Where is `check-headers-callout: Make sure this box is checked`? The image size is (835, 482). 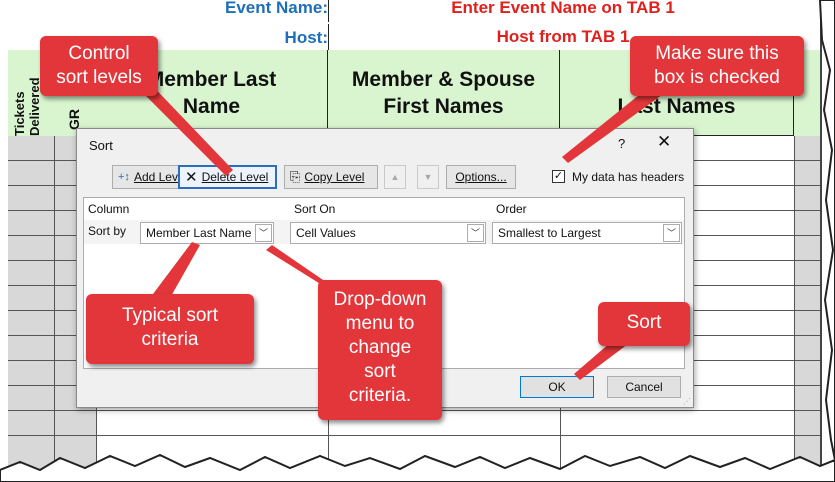
check-headers-callout: Make sure this box is checked is located at coordinates (717, 66).